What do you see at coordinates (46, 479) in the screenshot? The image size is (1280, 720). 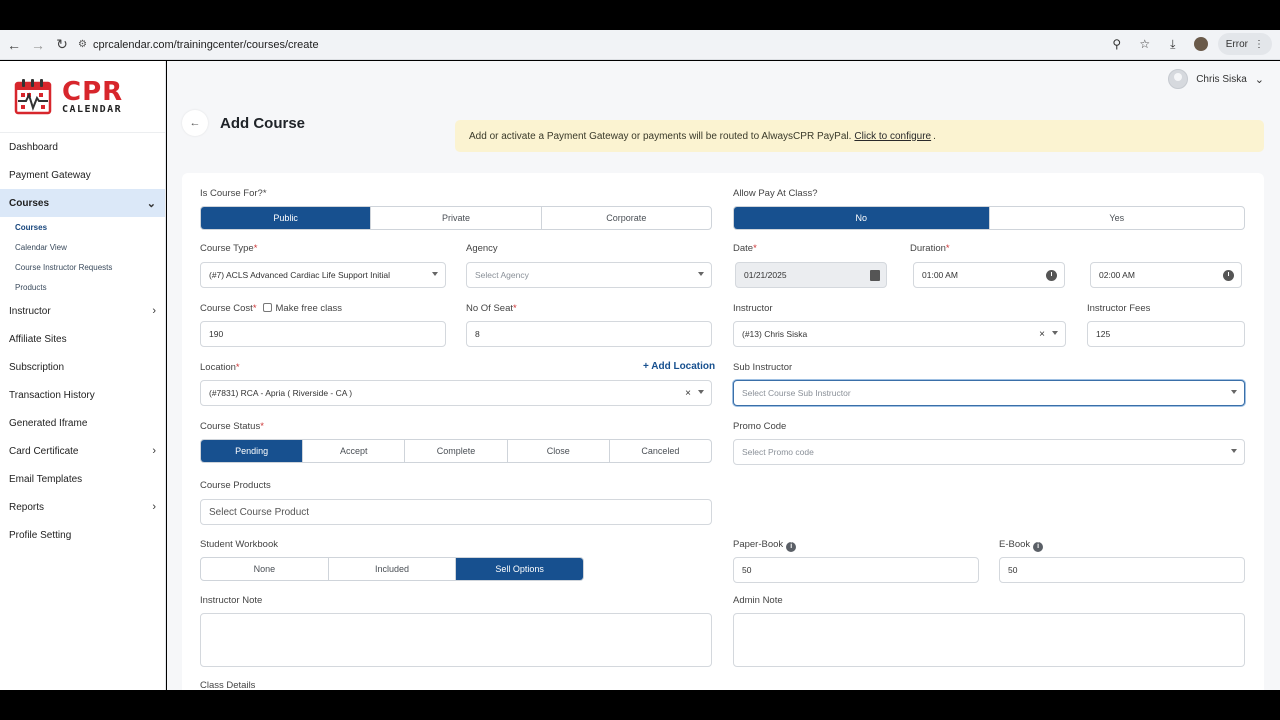 I see `sidebar-item-label: Email Templates` at bounding box center [46, 479].